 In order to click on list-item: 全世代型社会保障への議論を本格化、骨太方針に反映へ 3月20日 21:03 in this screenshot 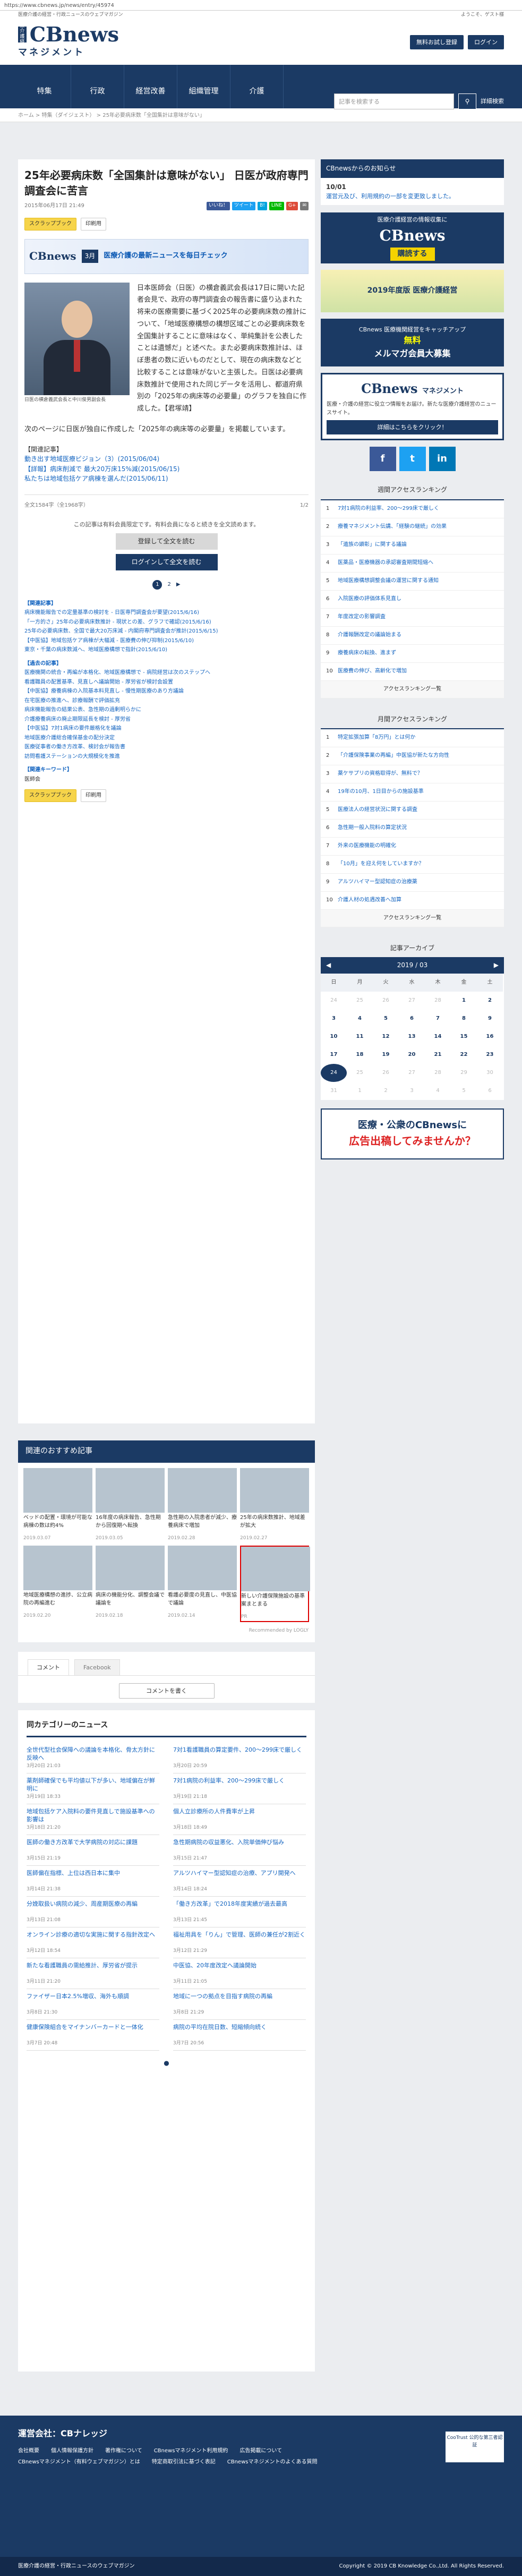, I will do `click(93, 1758)`.